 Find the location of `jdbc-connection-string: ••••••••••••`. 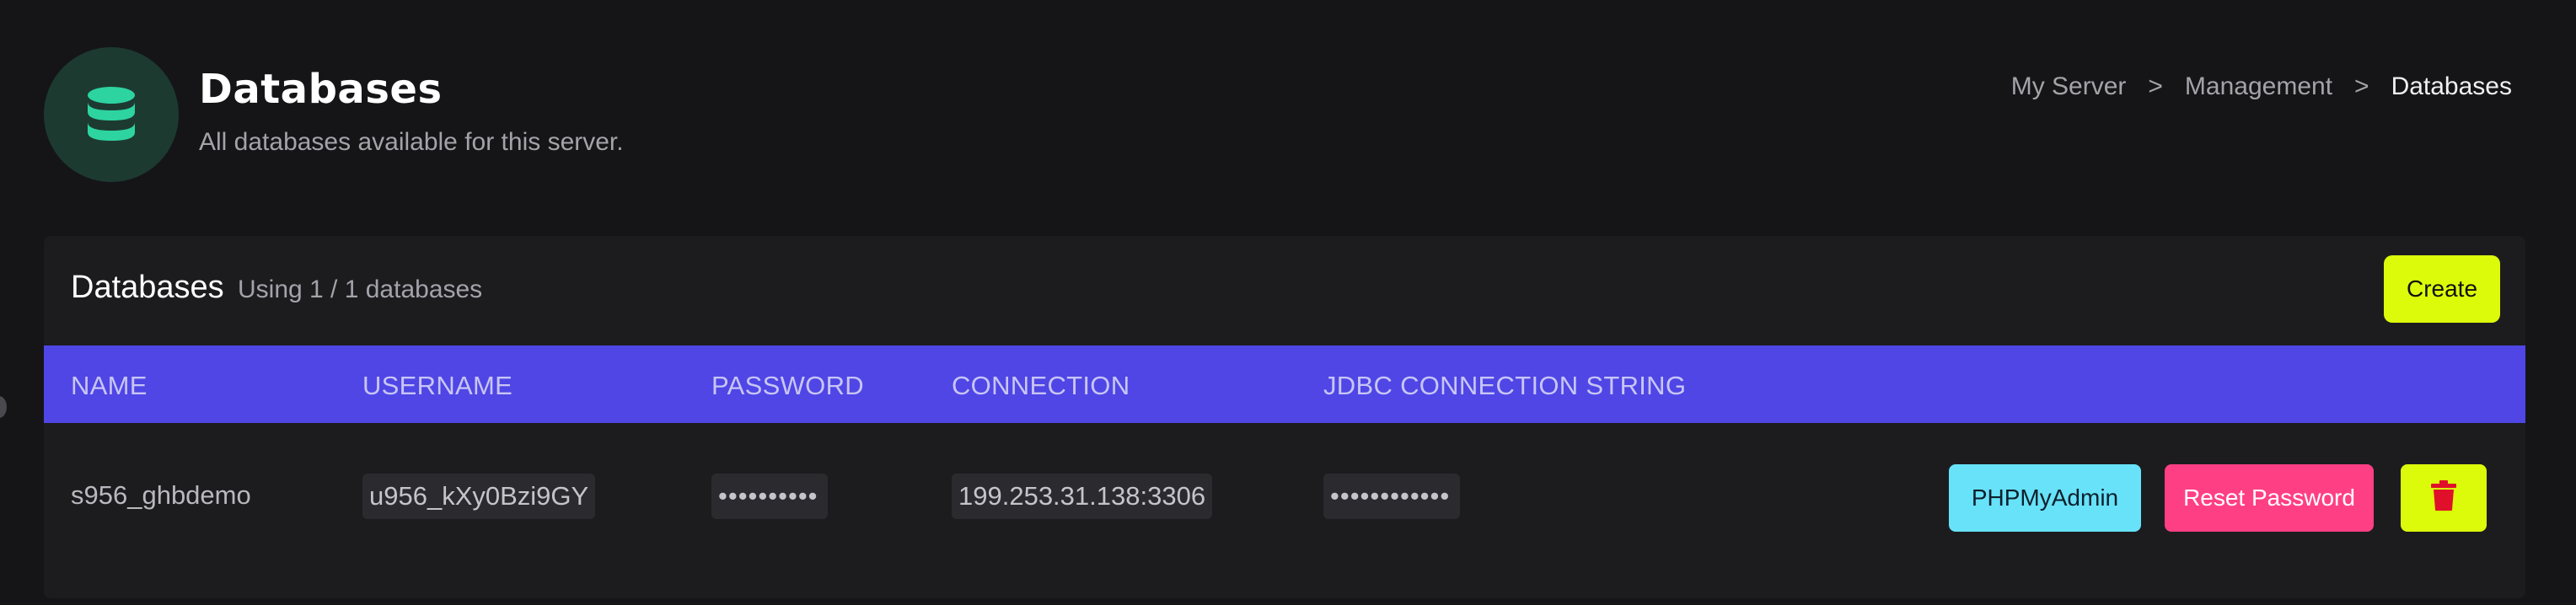

jdbc-connection-string: •••••••••••• is located at coordinates (1391, 497).